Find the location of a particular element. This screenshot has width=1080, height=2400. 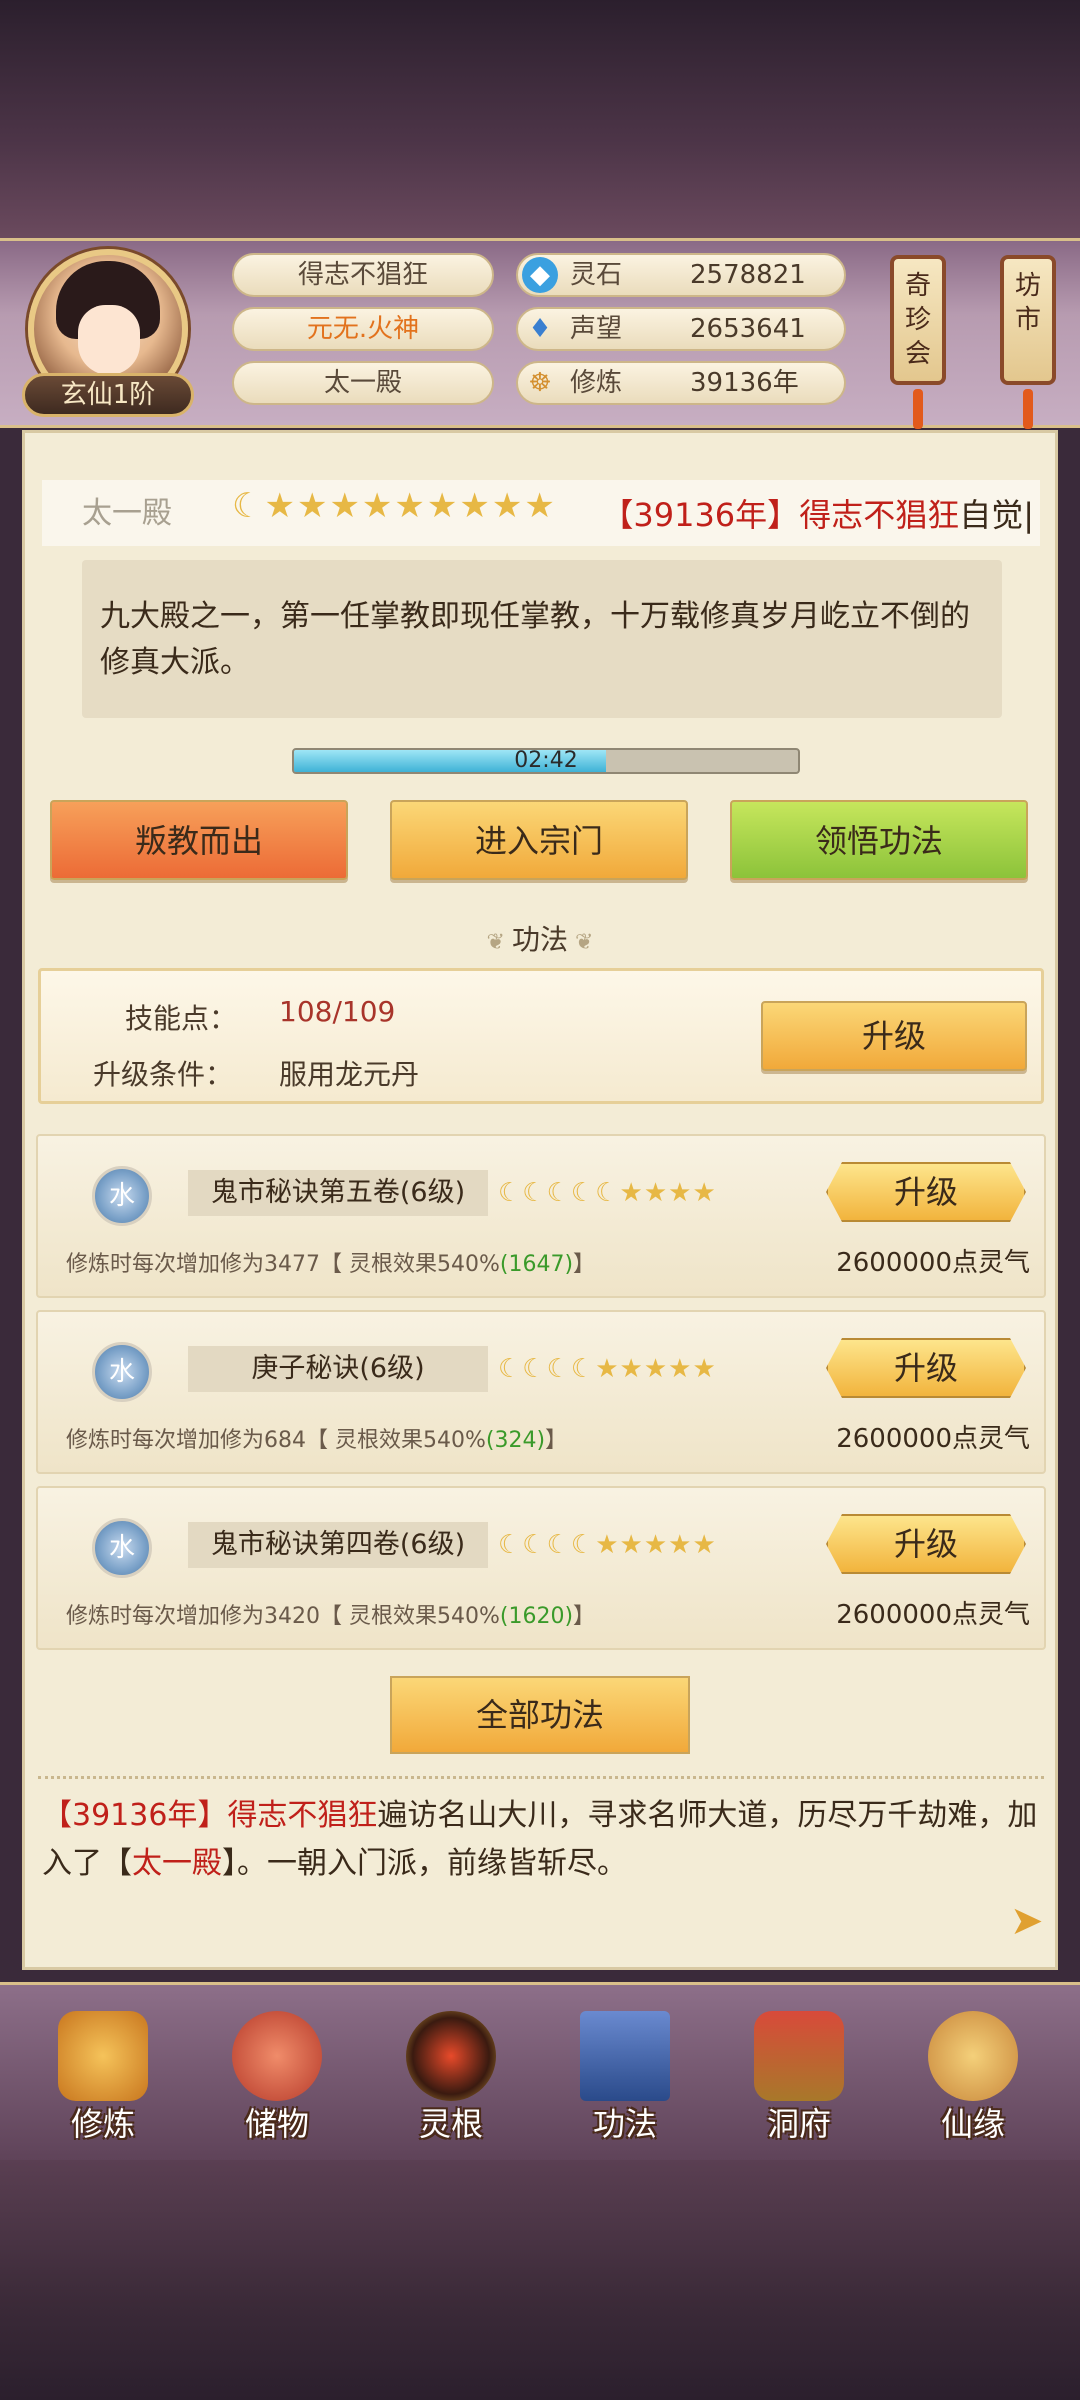

nav-fate: 仙缘 is located at coordinates (973, 2075).